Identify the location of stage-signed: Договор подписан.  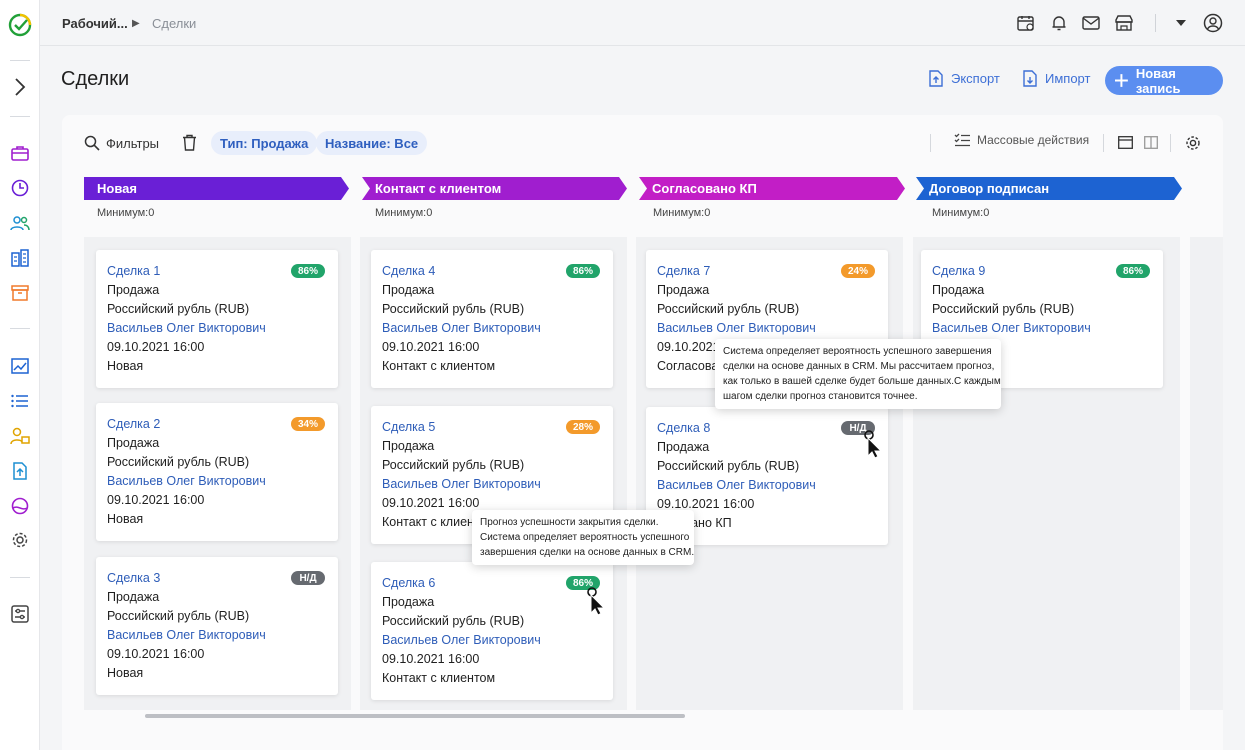
(1049, 188).